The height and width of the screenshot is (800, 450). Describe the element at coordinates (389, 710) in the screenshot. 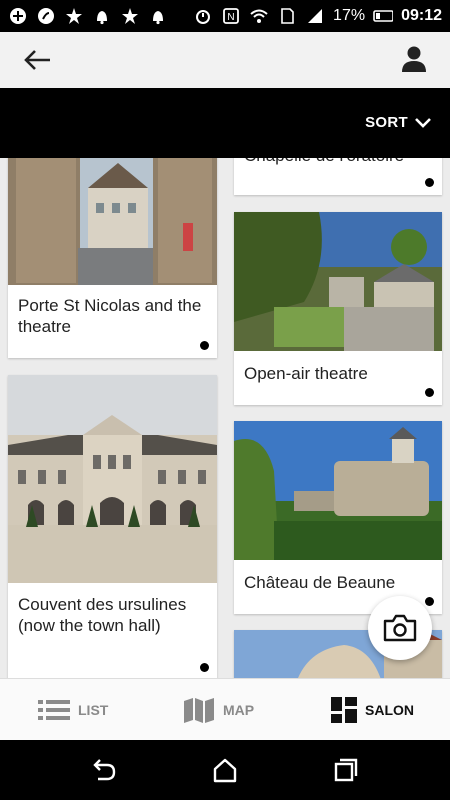

I see `tab-salon-label: SALON` at that location.